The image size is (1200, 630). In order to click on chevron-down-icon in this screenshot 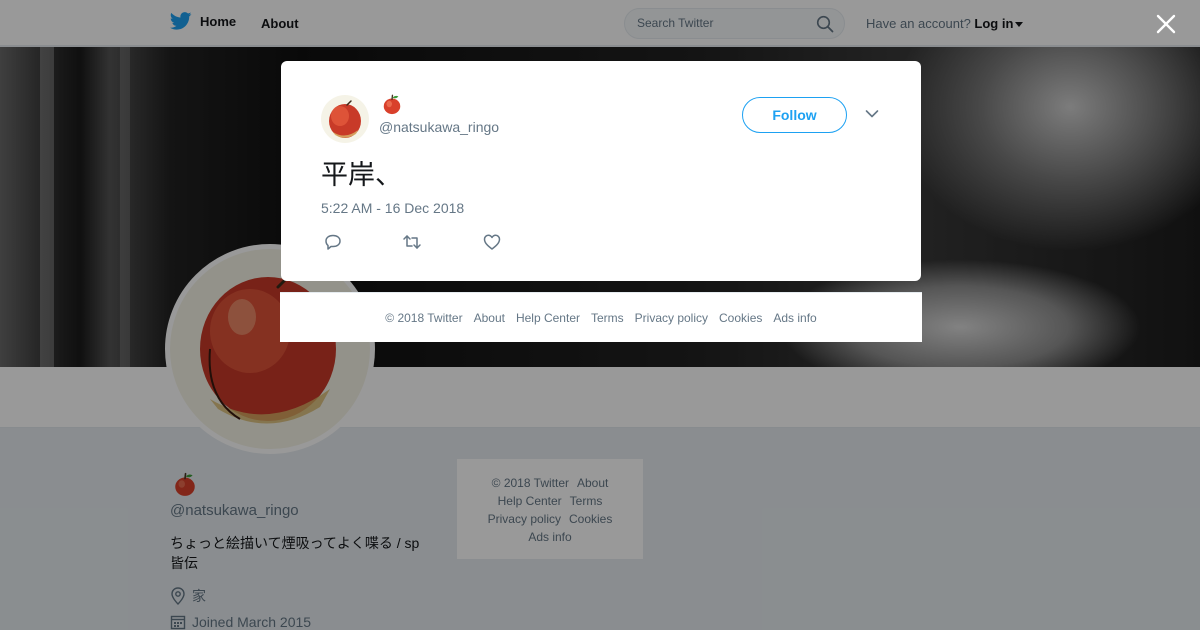, I will do `click(872, 114)`.